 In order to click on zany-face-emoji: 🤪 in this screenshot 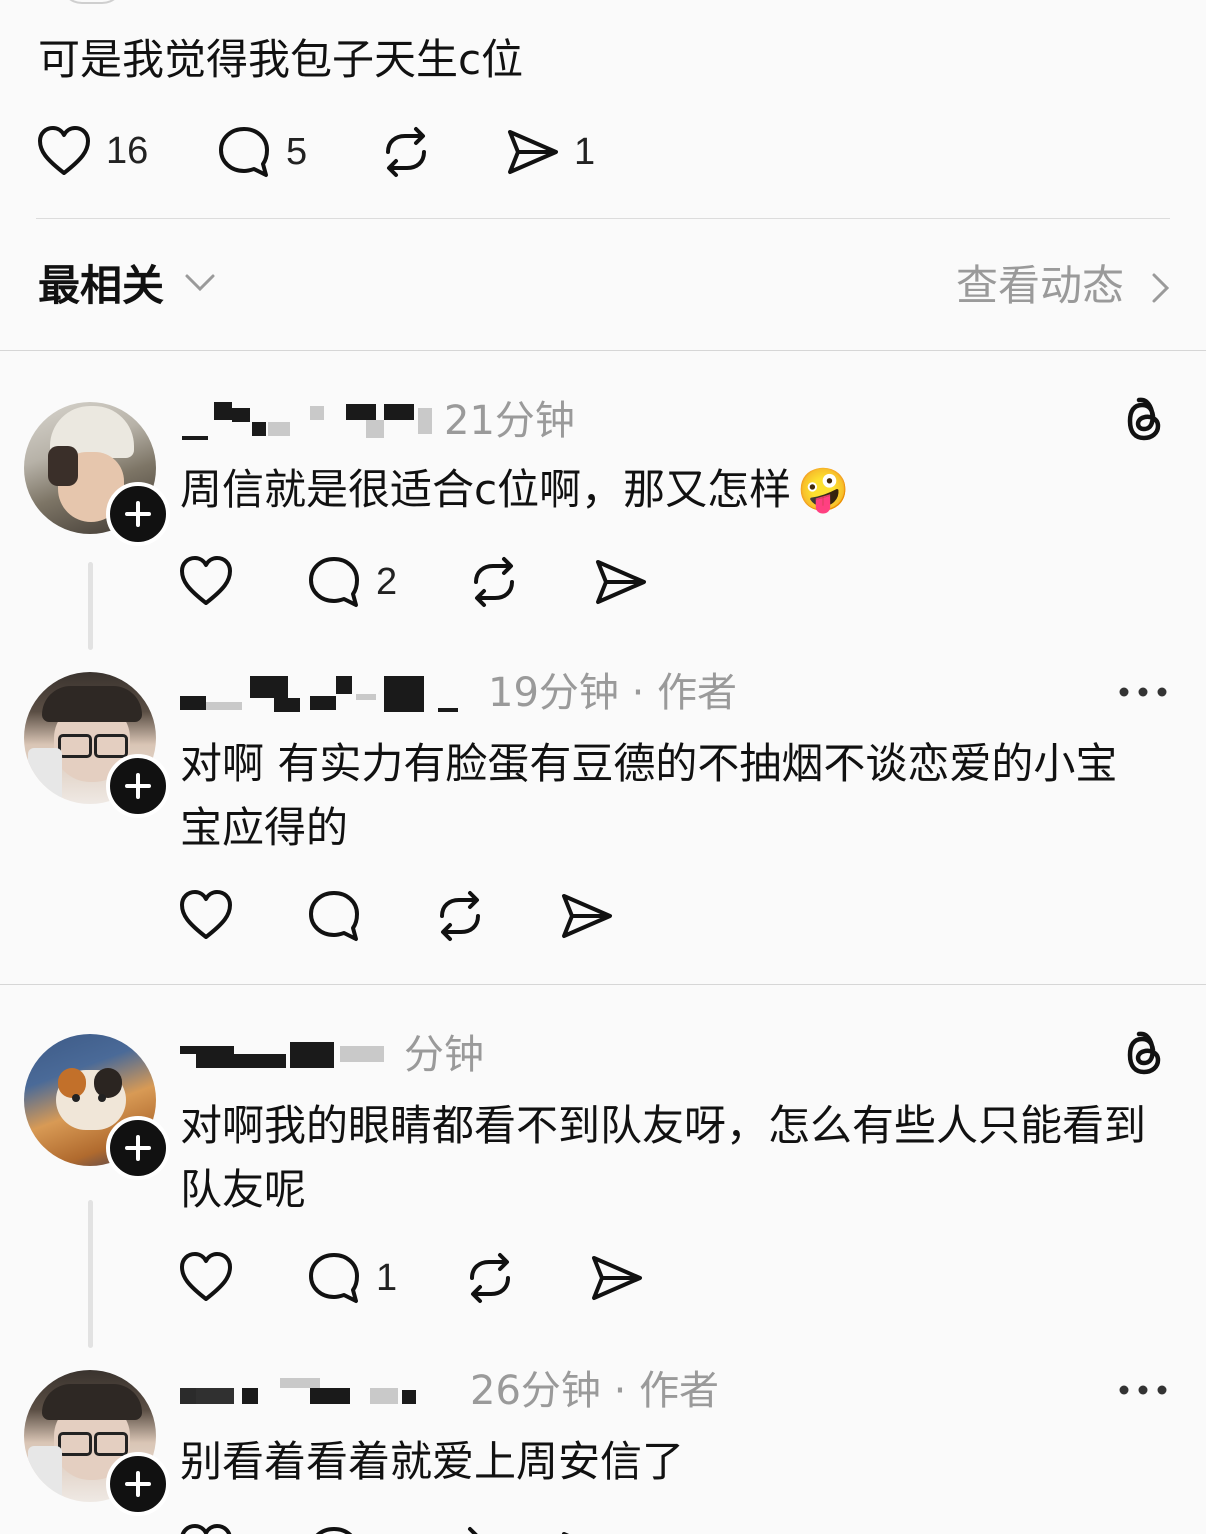, I will do `click(823, 489)`.